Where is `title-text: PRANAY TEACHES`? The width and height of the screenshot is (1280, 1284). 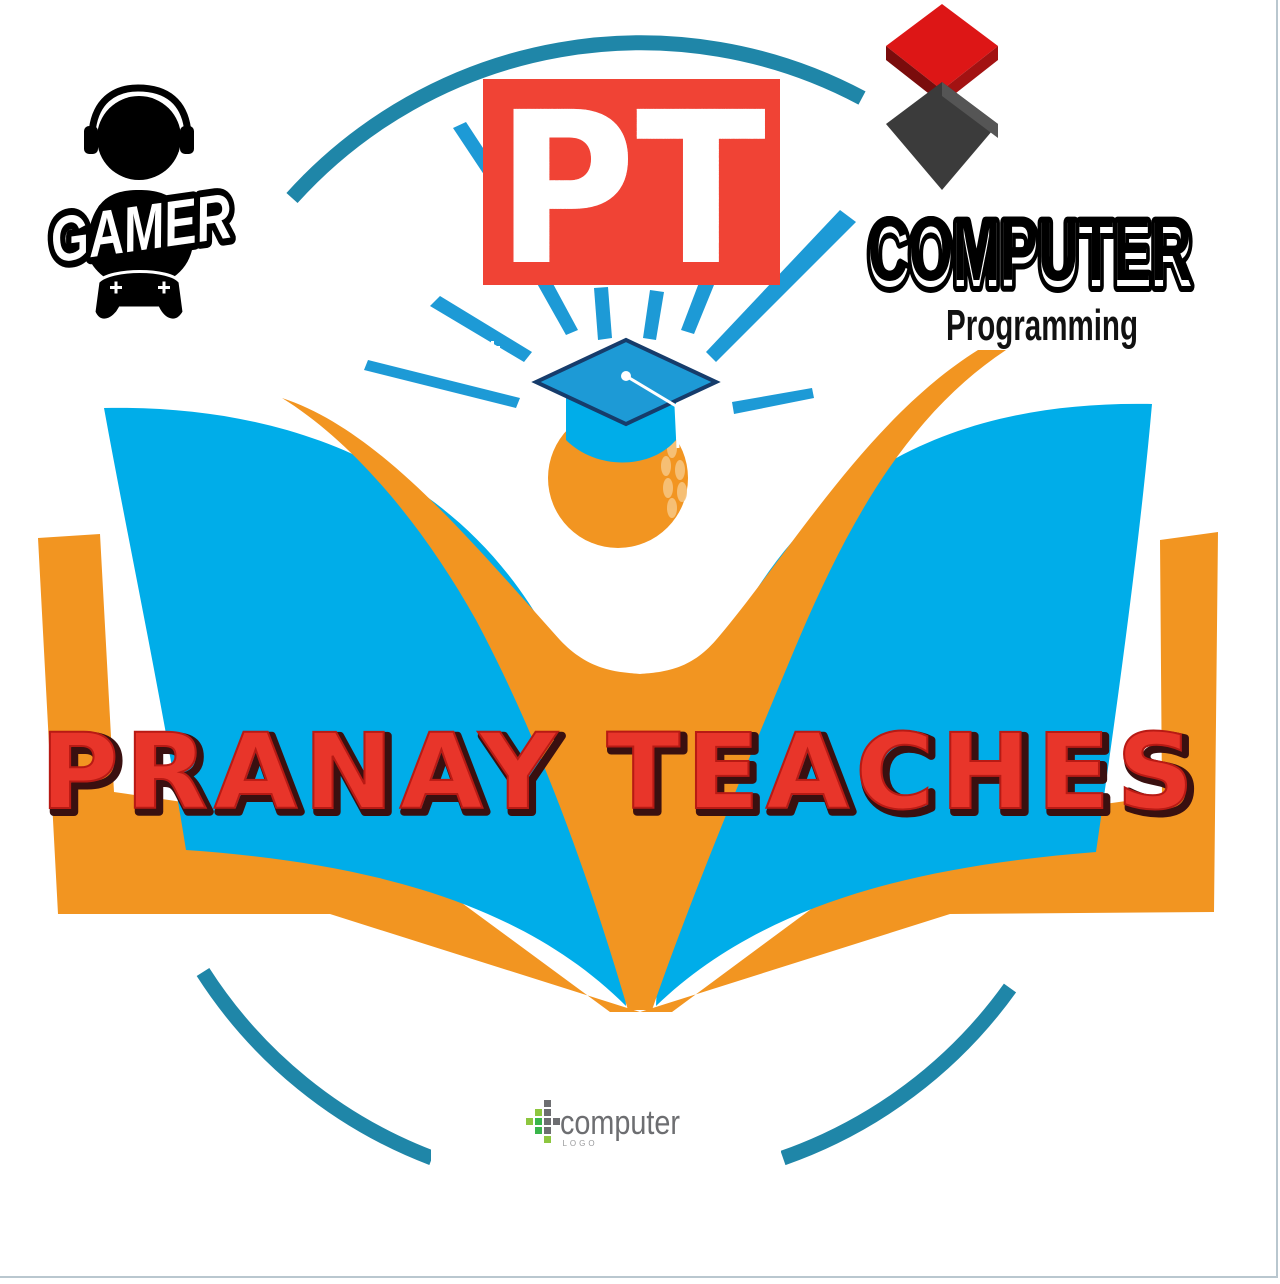
title-text: PRANAY TEACHES is located at coordinates (620, 772).